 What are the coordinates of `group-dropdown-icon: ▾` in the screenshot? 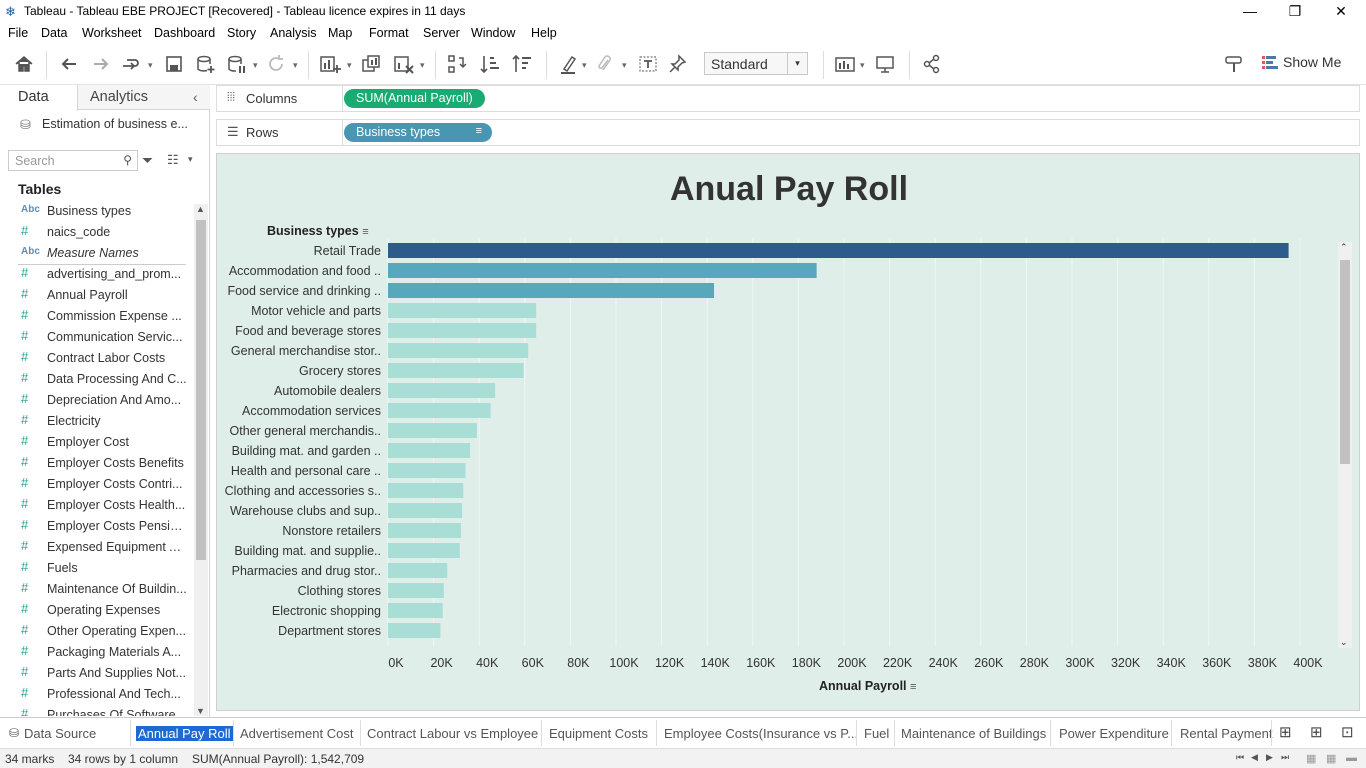 It's located at (624, 65).